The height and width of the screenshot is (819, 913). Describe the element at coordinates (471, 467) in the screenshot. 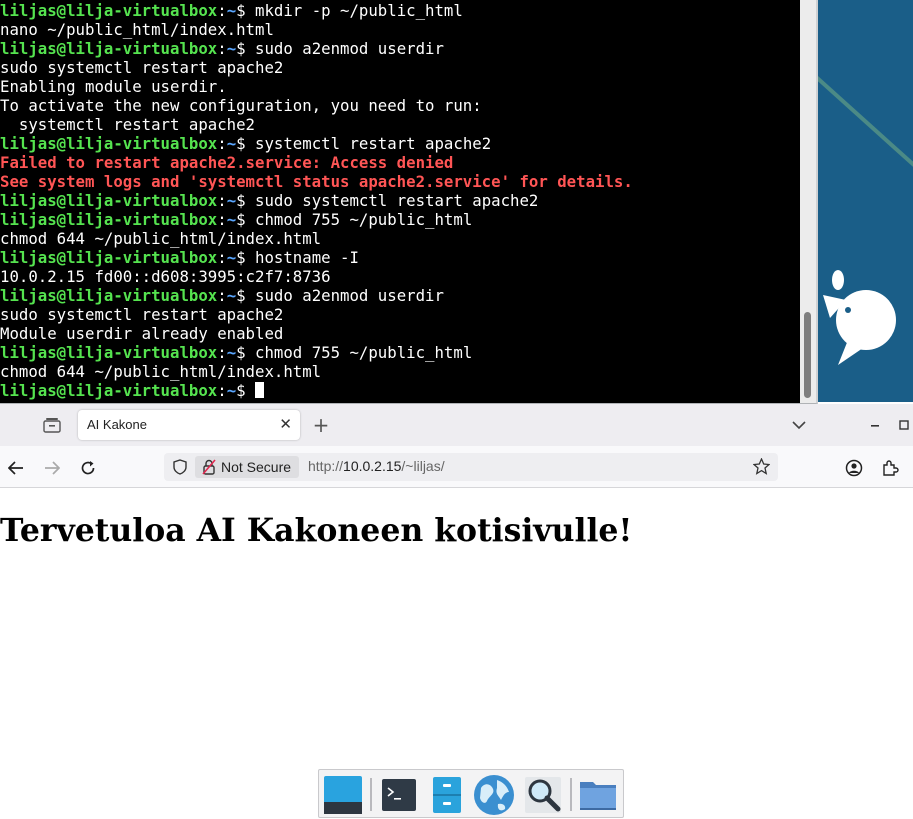

I see `address-bar: Not Secure http://10.0.2.15/~liljas/` at that location.